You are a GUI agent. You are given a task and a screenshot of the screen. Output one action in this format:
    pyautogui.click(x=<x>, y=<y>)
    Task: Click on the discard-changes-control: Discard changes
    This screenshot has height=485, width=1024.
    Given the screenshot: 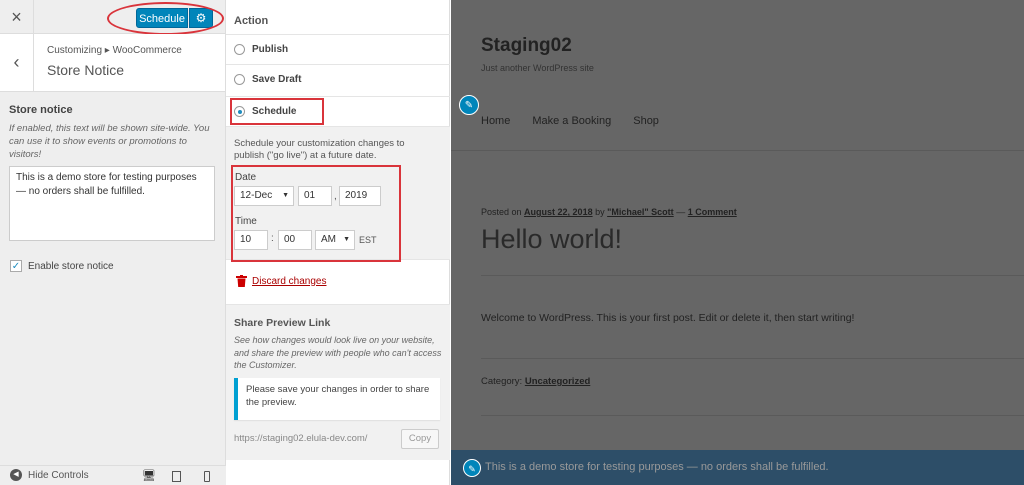 What is the action you would take?
    pyautogui.click(x=281, y=281)
    